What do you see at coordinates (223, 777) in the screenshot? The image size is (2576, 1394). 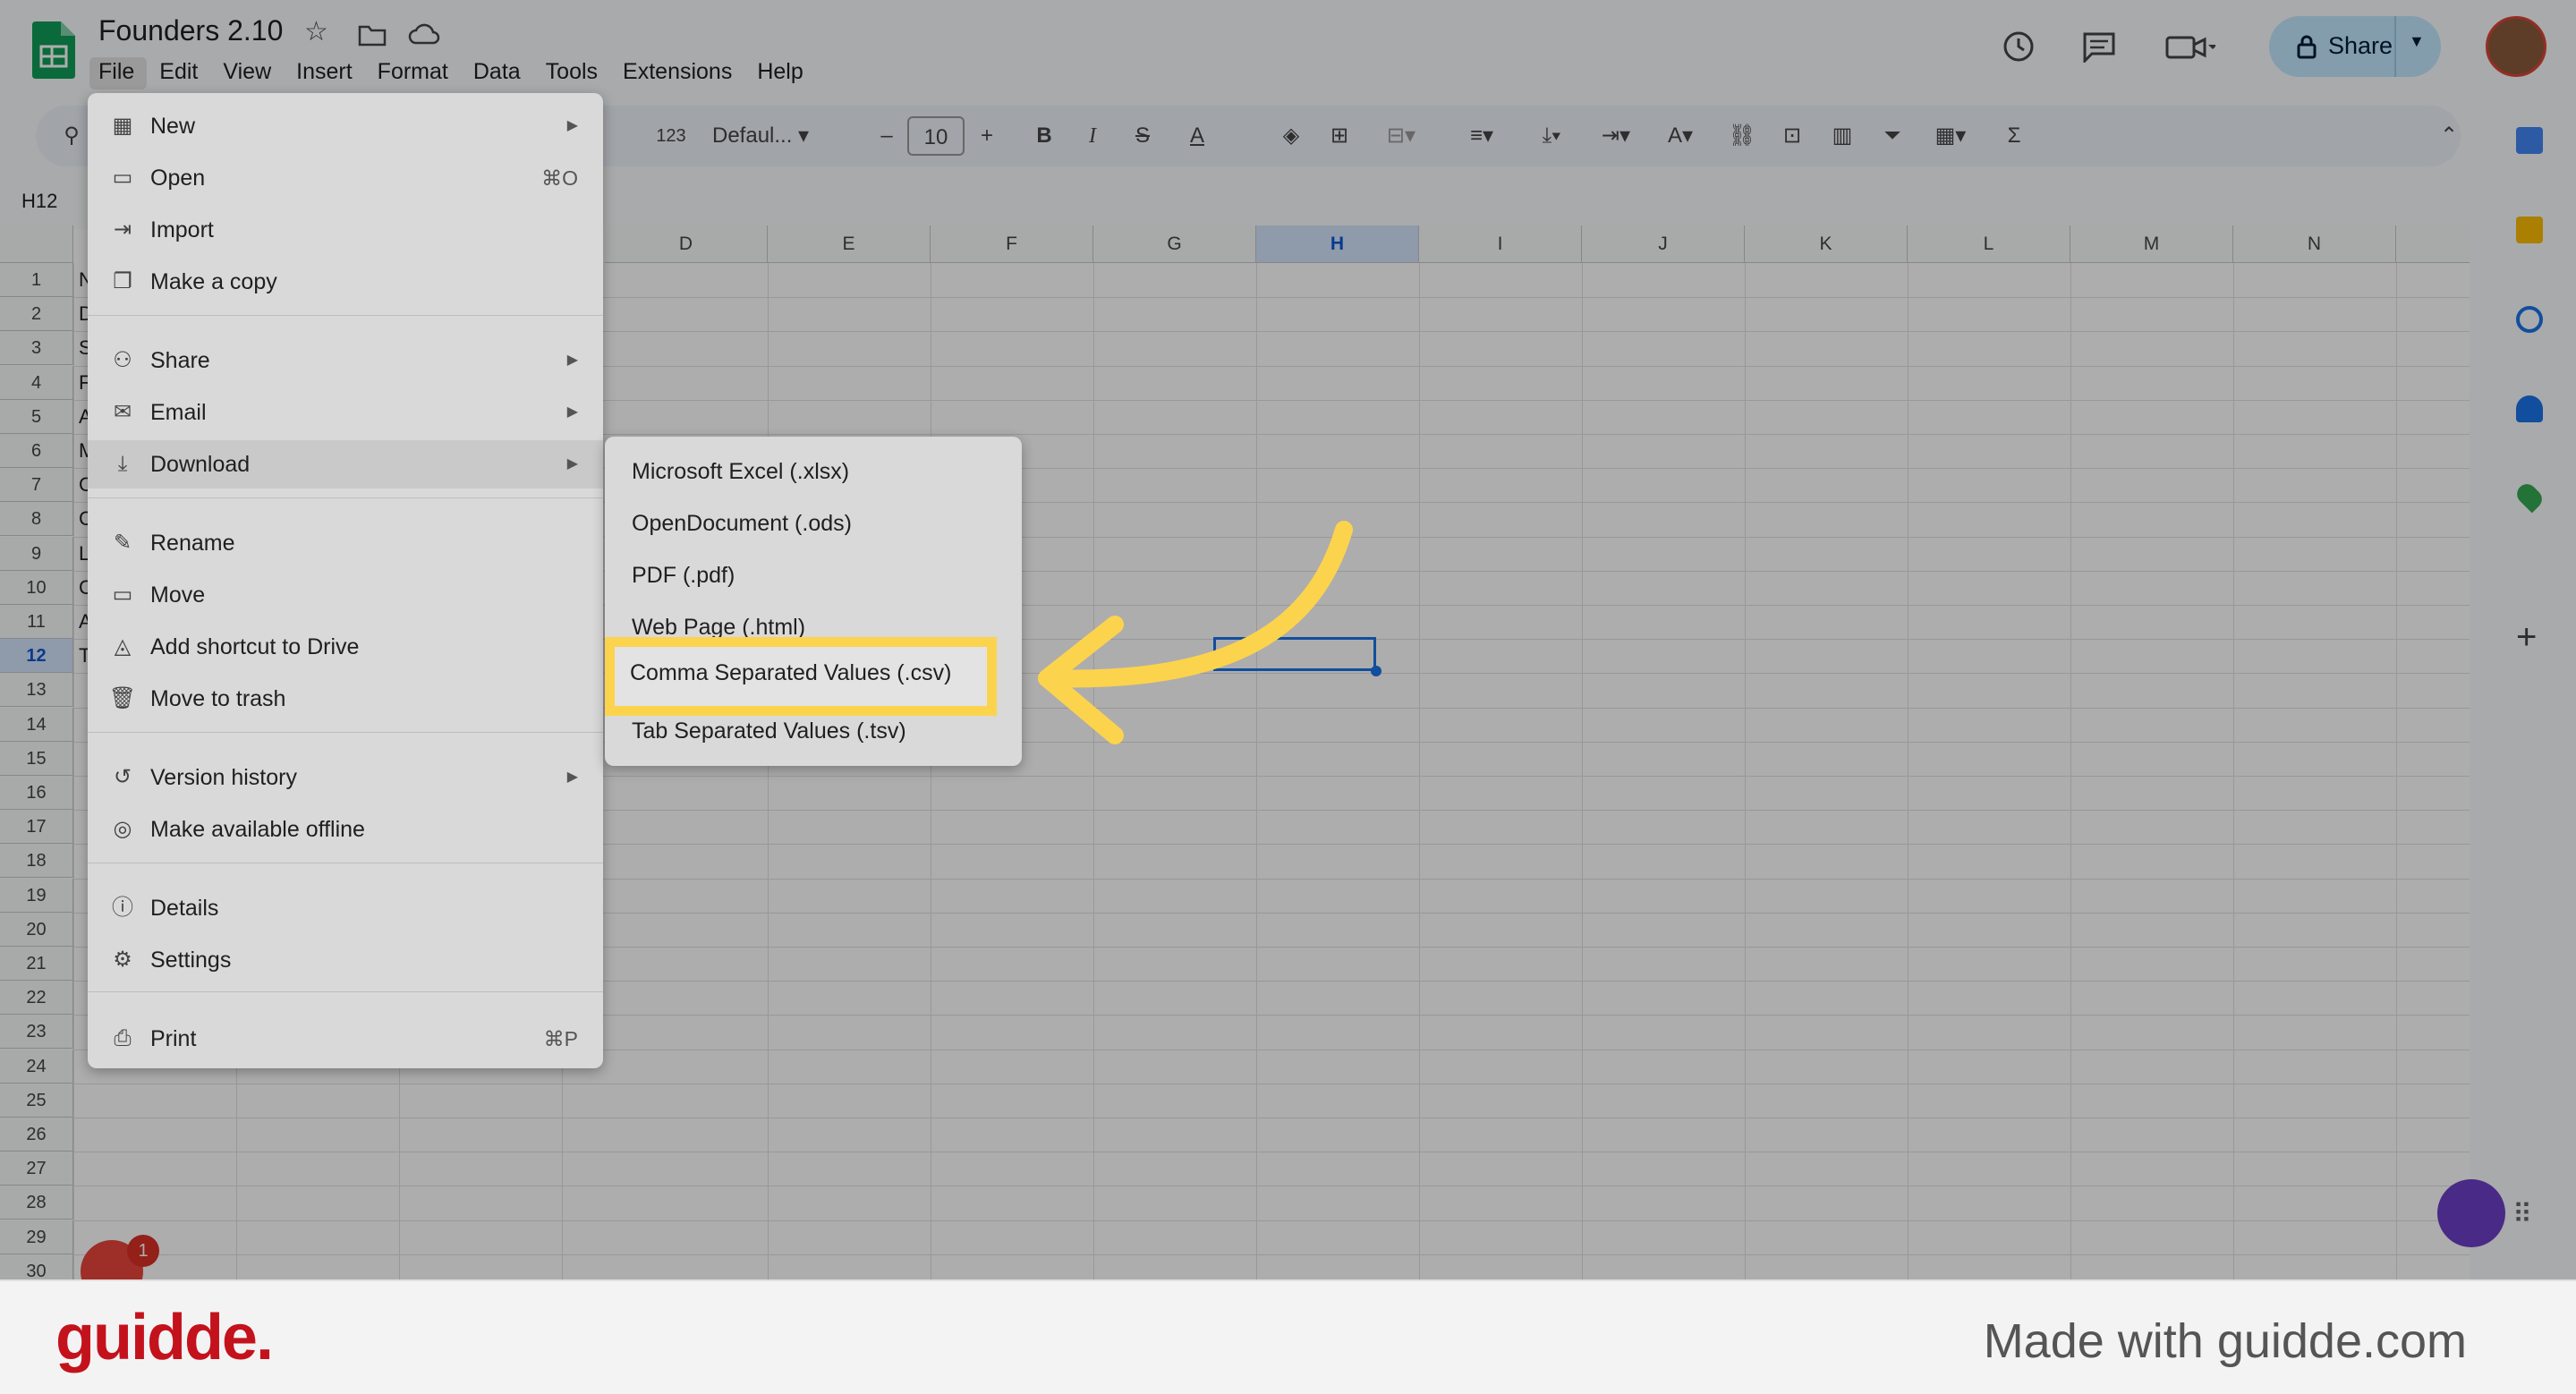 I see `file-menu-label: Version history` at bounding box center [223, 777].